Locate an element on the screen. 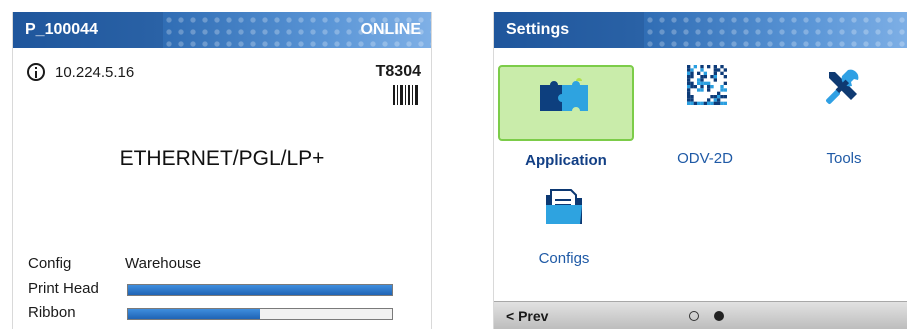 The height and width of the screenshot is (329, 907). print-head-label: Print Head is located at coordinates (63, 288).